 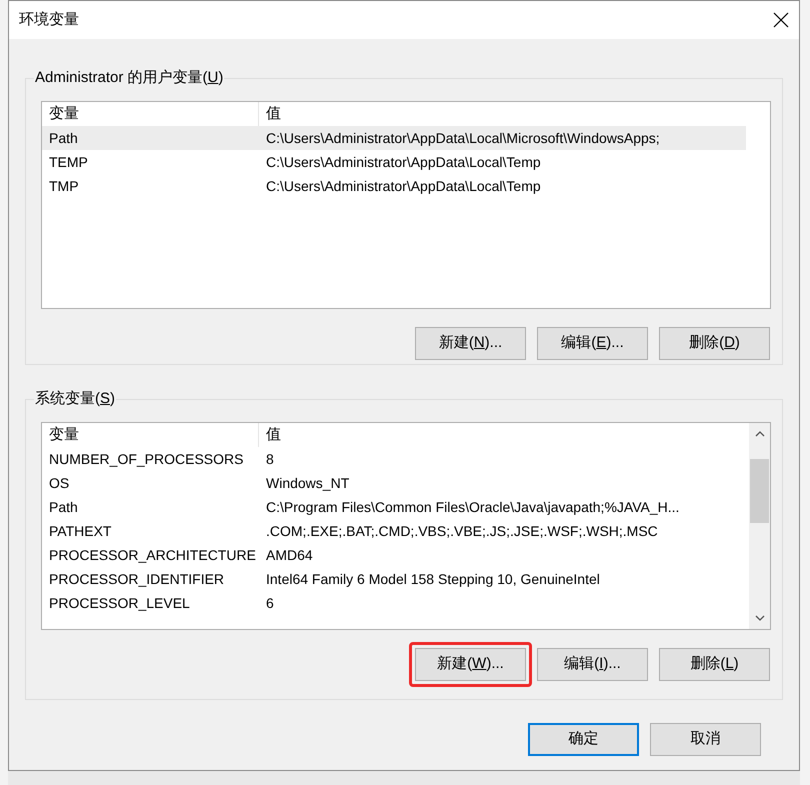 What do you see at coordinates (129, 78) in the screenshot?
I see `group-title: Administrator 的用户变量(U)` at bounding box center [129, 78].